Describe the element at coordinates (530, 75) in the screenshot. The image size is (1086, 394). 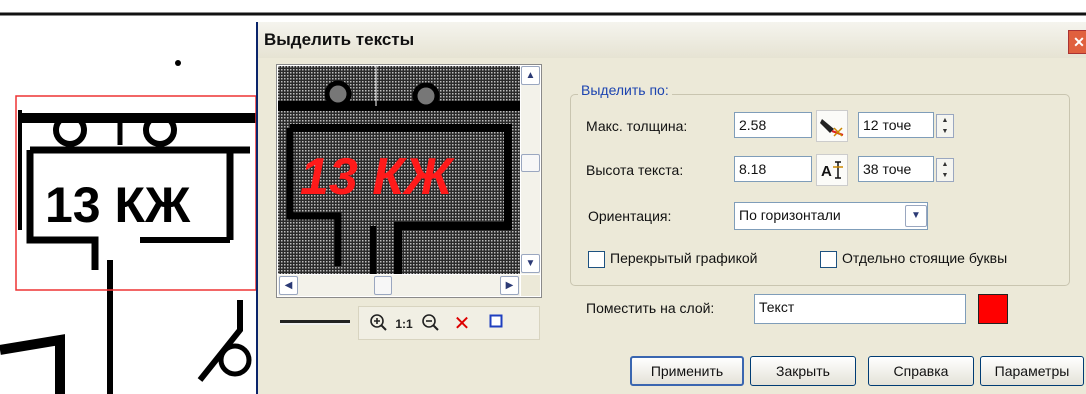
I see `scroll-up-icon: ▲` at that location.